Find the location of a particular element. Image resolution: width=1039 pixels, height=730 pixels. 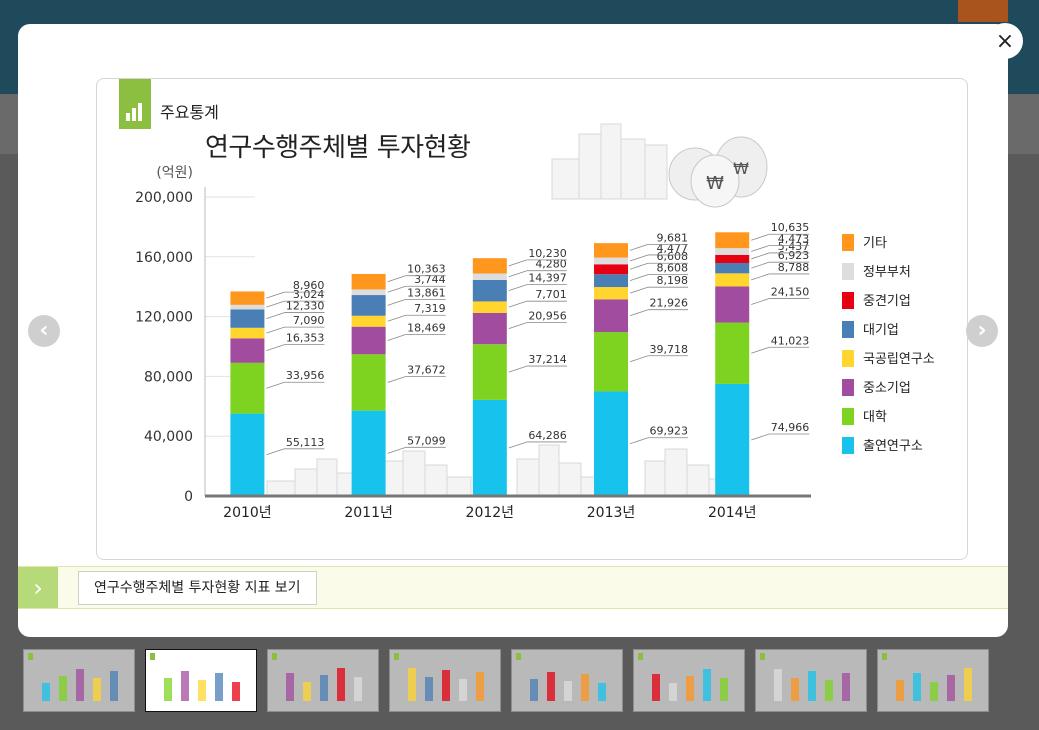

data-label: 14,397 is located at coordinates (547, 278).